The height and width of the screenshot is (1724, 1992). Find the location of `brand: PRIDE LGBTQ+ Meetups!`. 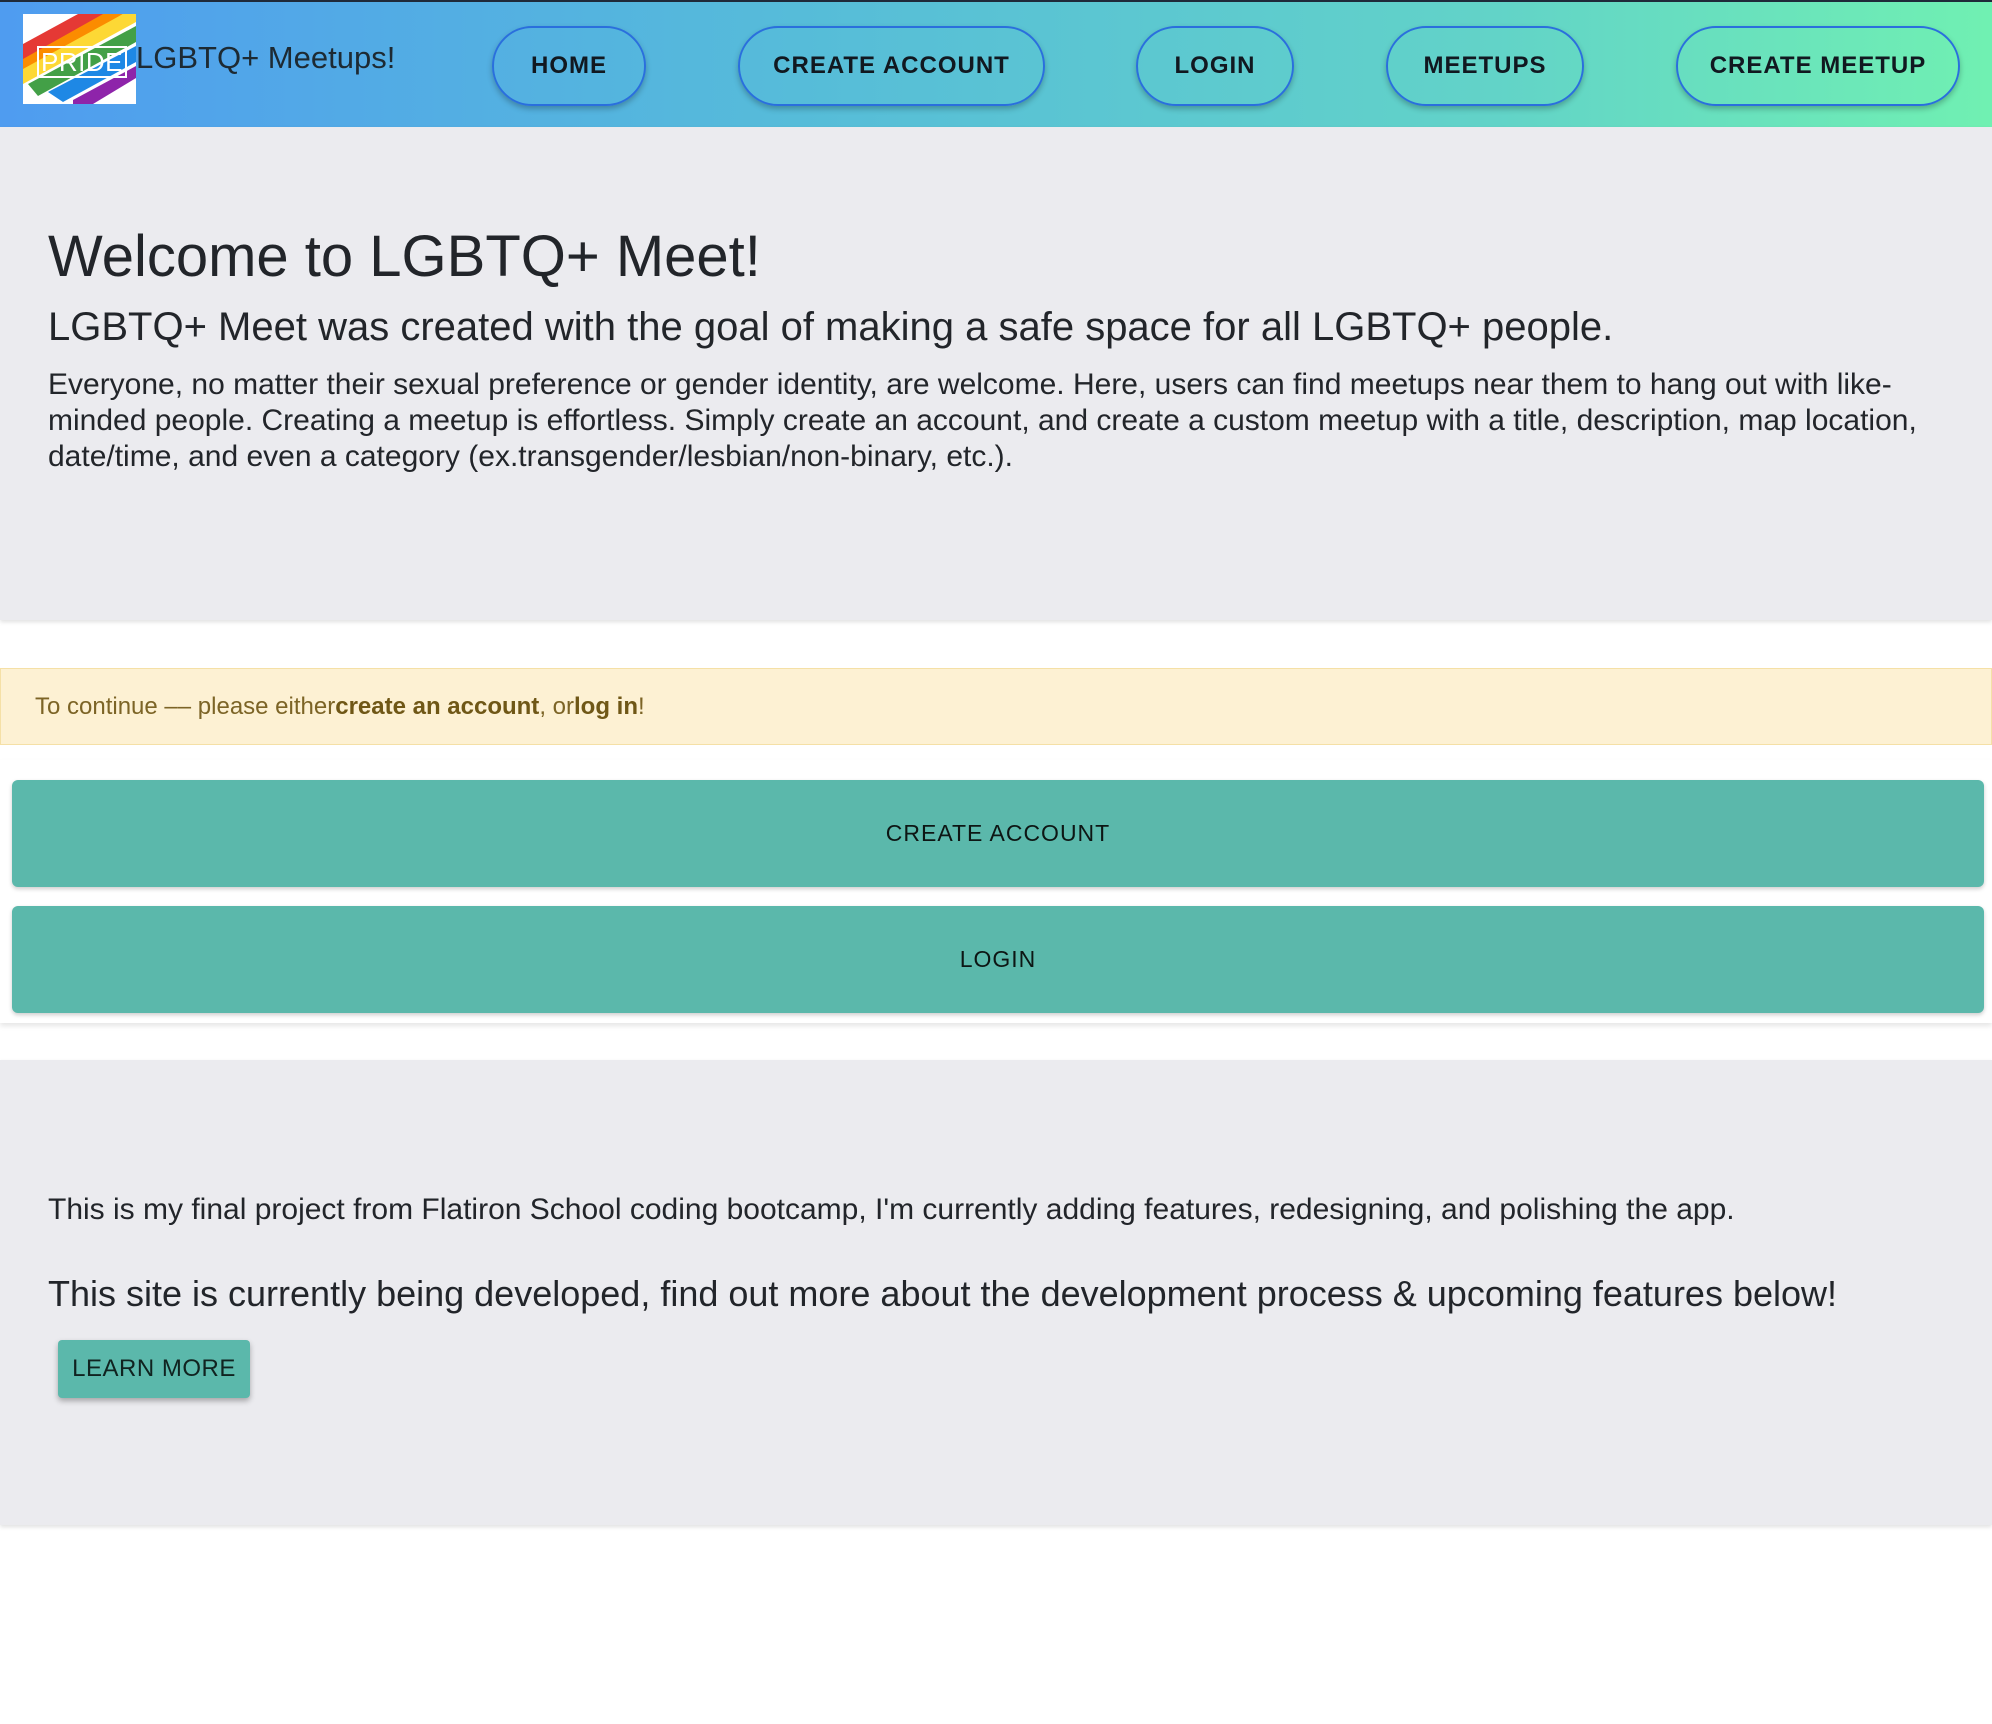

brand: PRIDE LGBTQ+ Meetups! is located at coordinates (209, 59).